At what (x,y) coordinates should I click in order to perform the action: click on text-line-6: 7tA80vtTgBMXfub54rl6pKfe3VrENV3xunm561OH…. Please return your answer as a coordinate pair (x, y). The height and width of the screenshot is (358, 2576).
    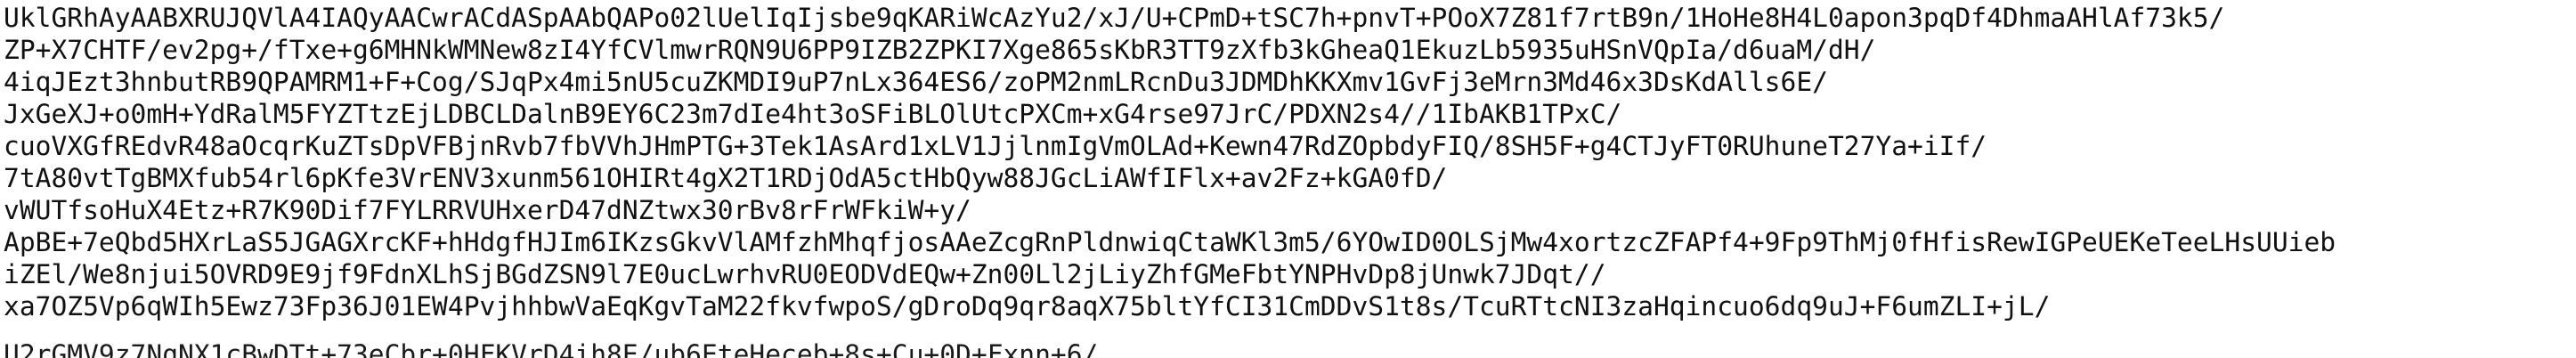
    Looking at the image, I should click on (726, 178).